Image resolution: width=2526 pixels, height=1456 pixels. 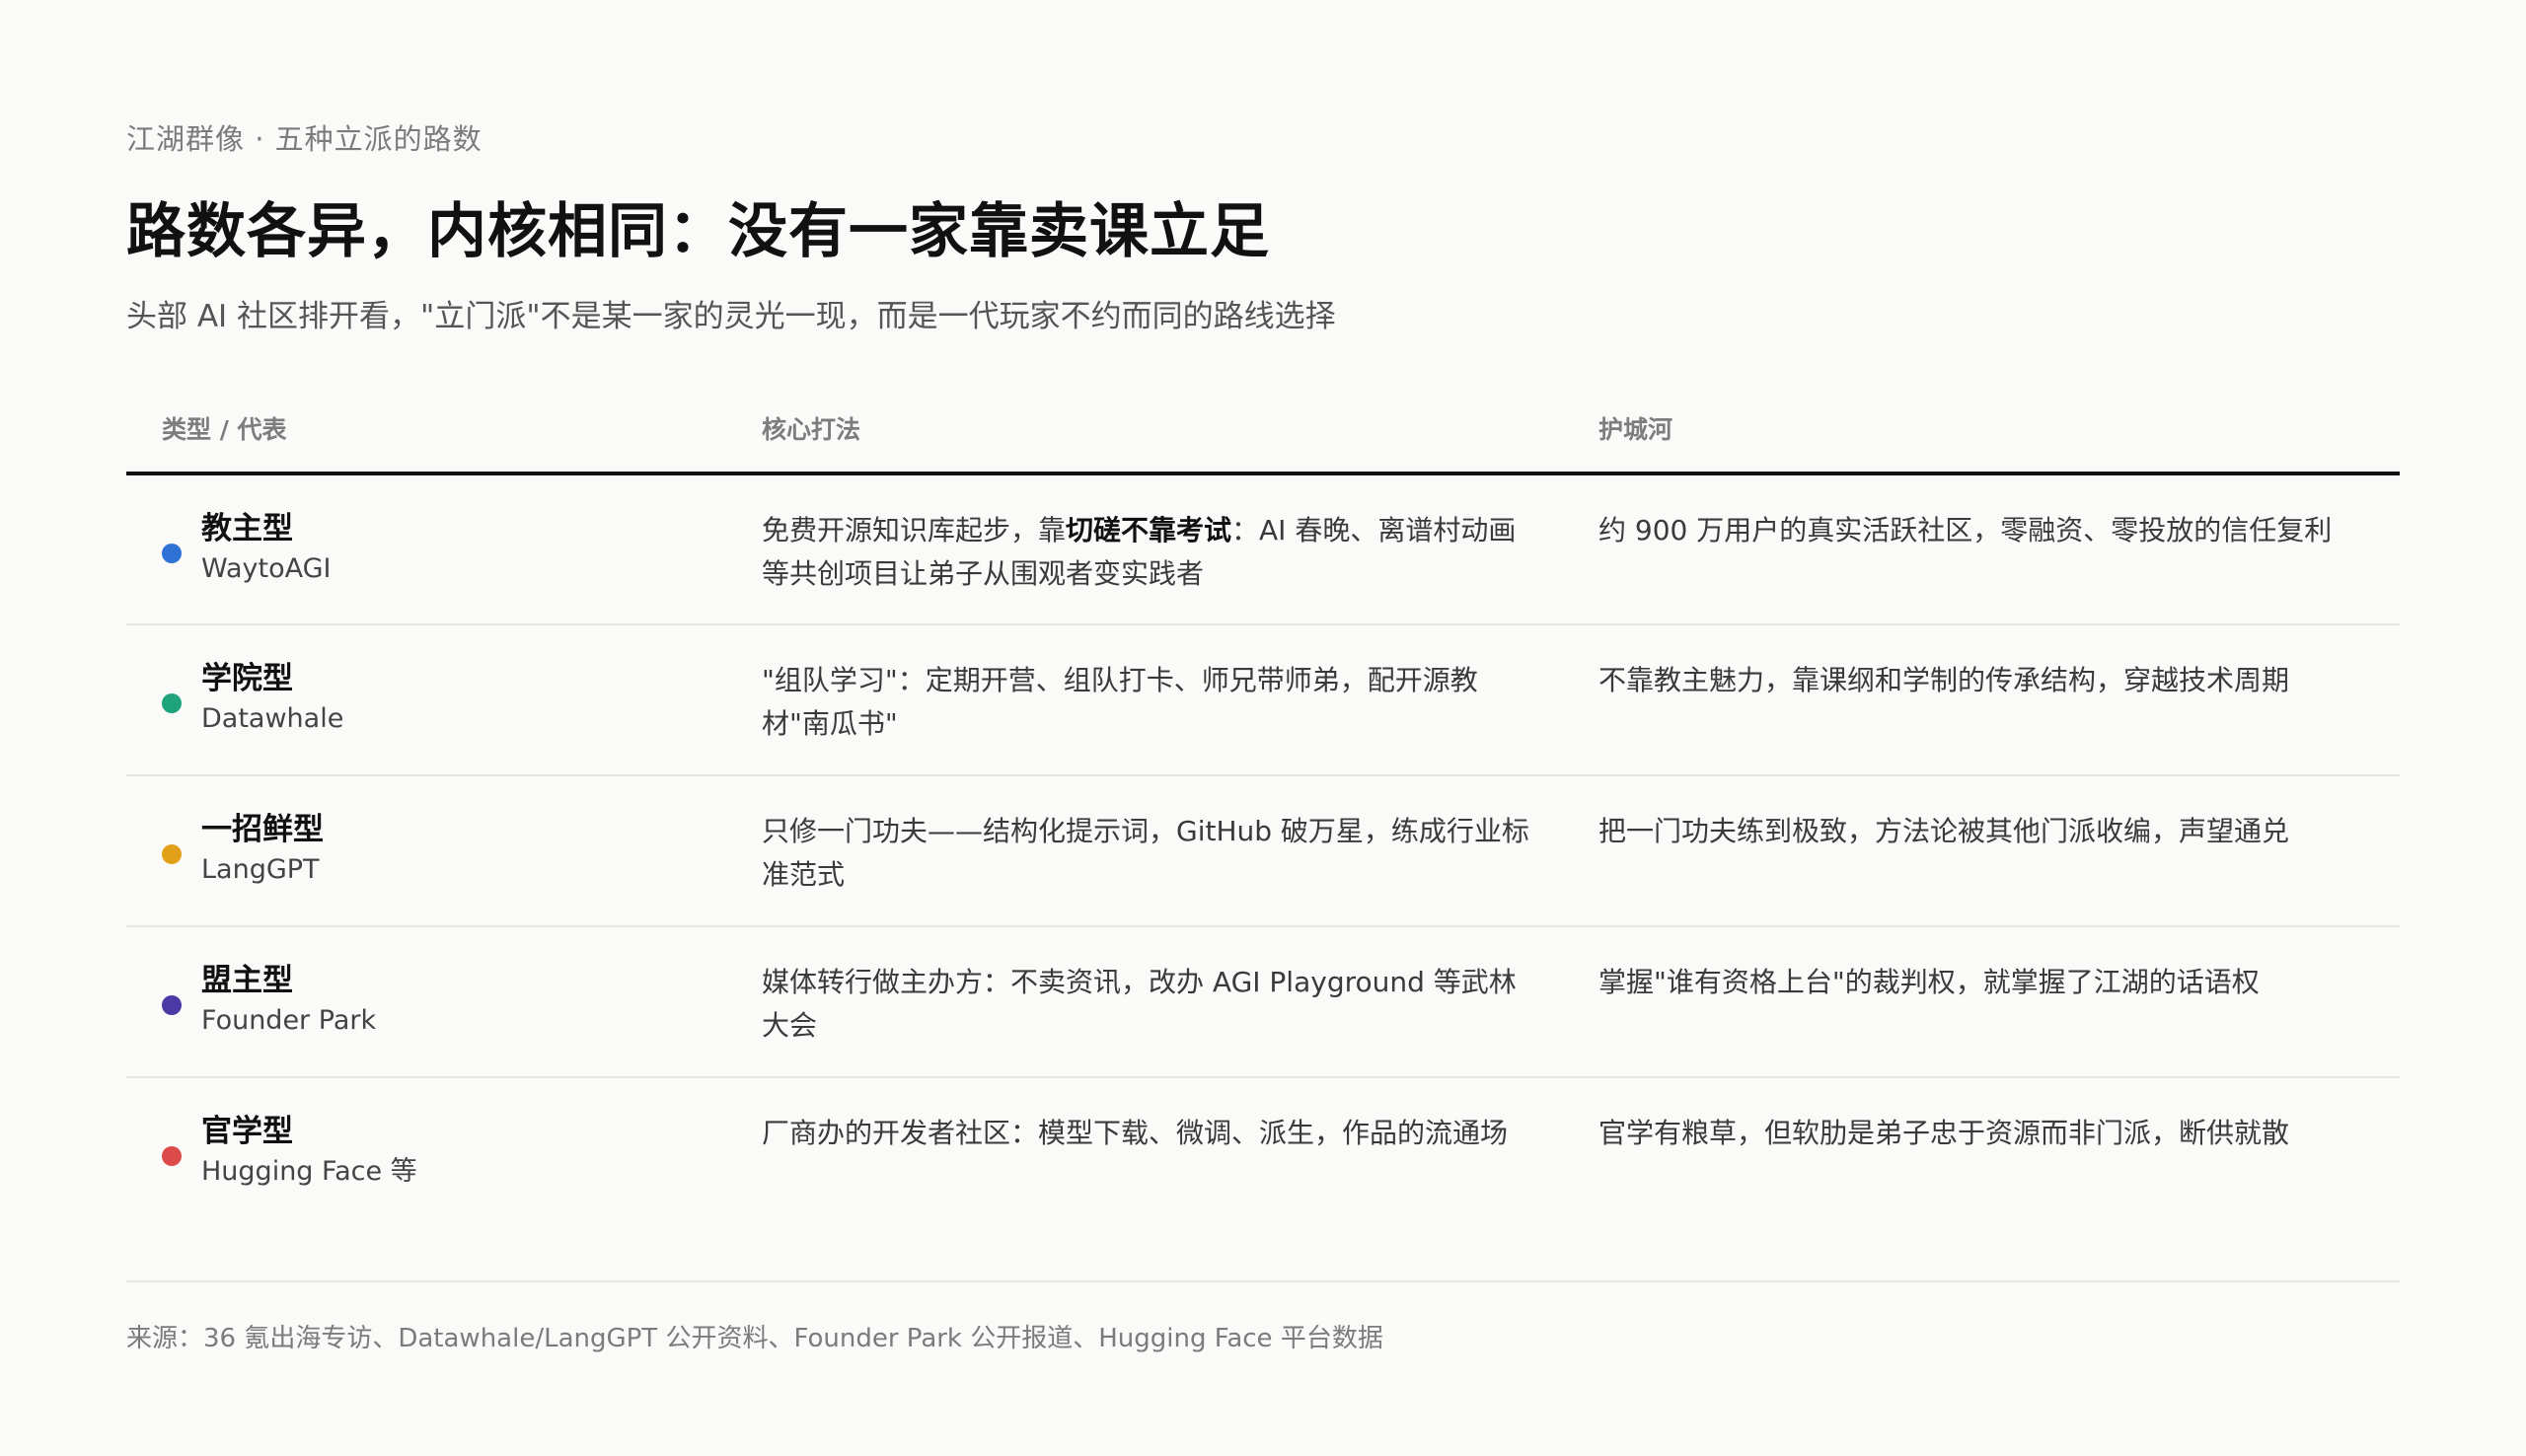 I want to click on representative: LangGPT, so click(x=260, y=869).